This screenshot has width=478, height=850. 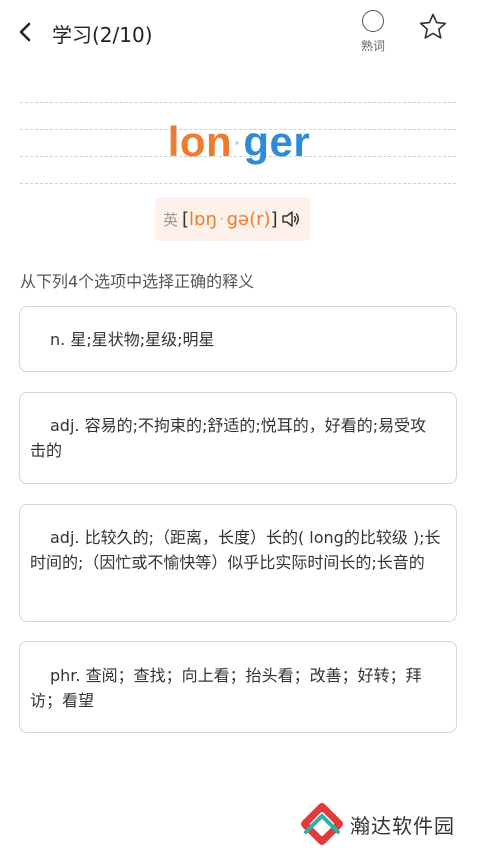 What do you see at coordinates (238, 339) in the screenshot?
I see `answer-option-1: n. 星;星状物;星级;明星` at bounding box center [238, 339].